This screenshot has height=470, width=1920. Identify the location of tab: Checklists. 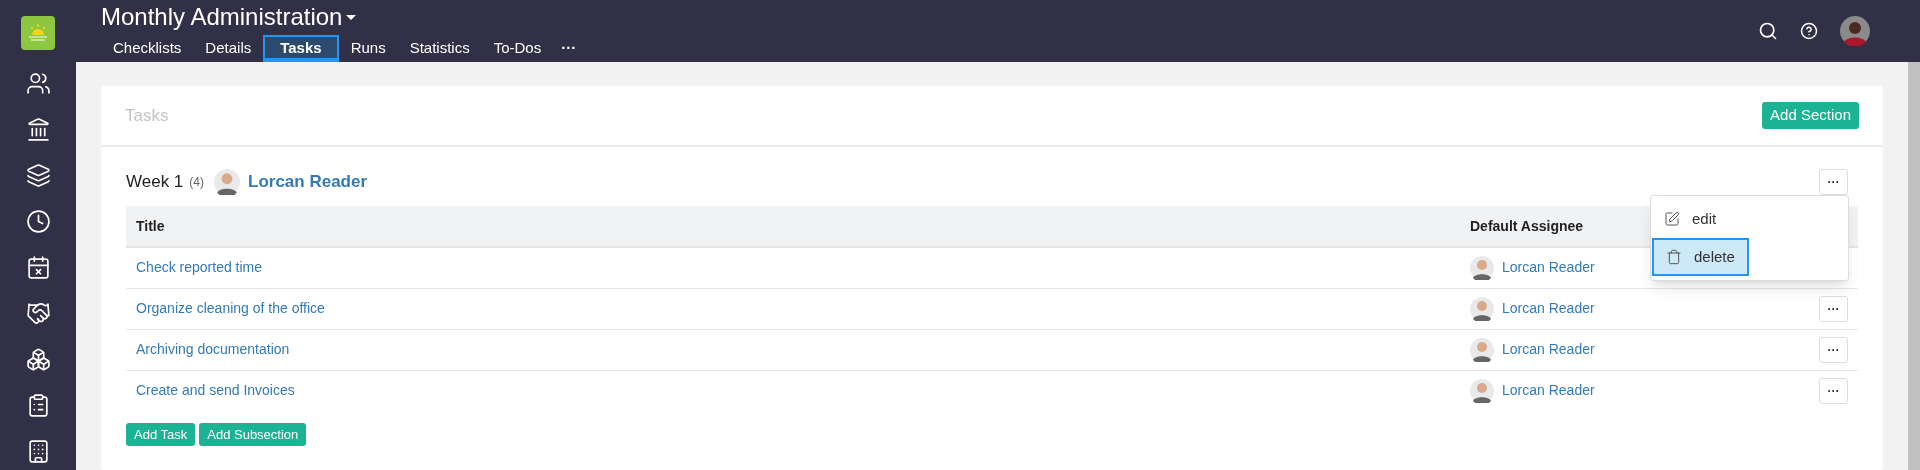
(147, 48).